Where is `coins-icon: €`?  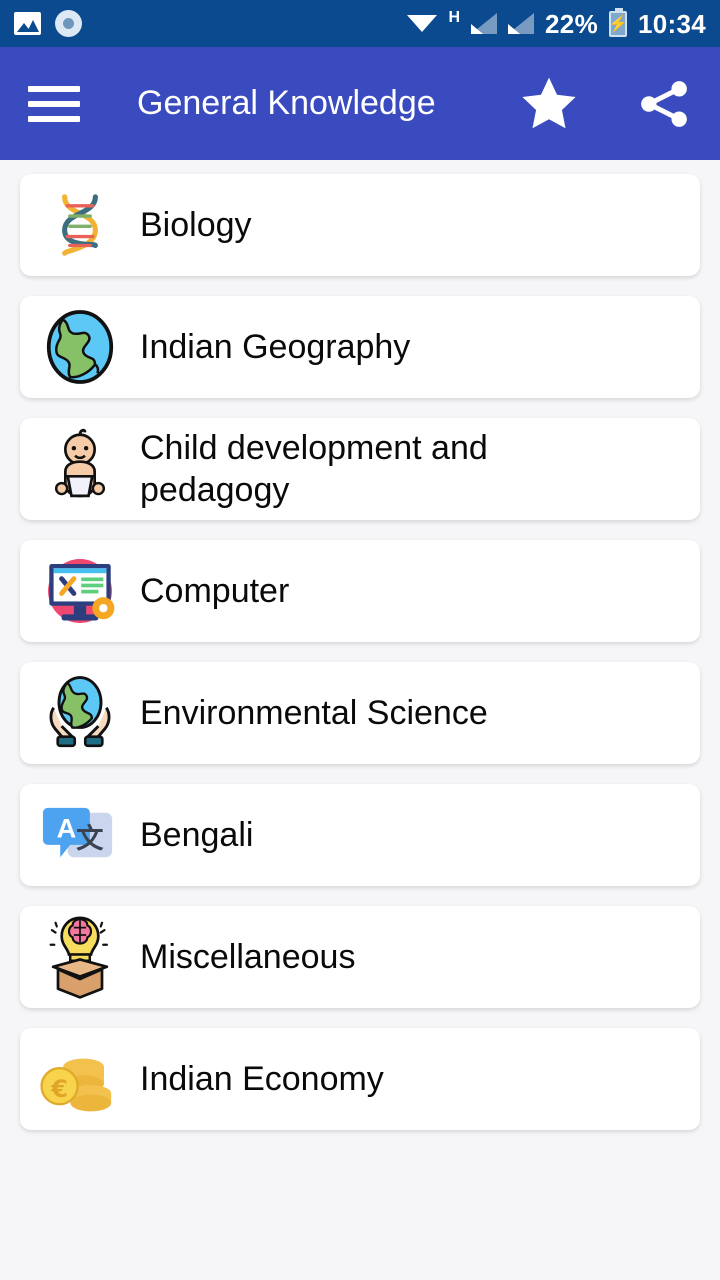
coins-icon: € is located at coordinates (80, 1079).